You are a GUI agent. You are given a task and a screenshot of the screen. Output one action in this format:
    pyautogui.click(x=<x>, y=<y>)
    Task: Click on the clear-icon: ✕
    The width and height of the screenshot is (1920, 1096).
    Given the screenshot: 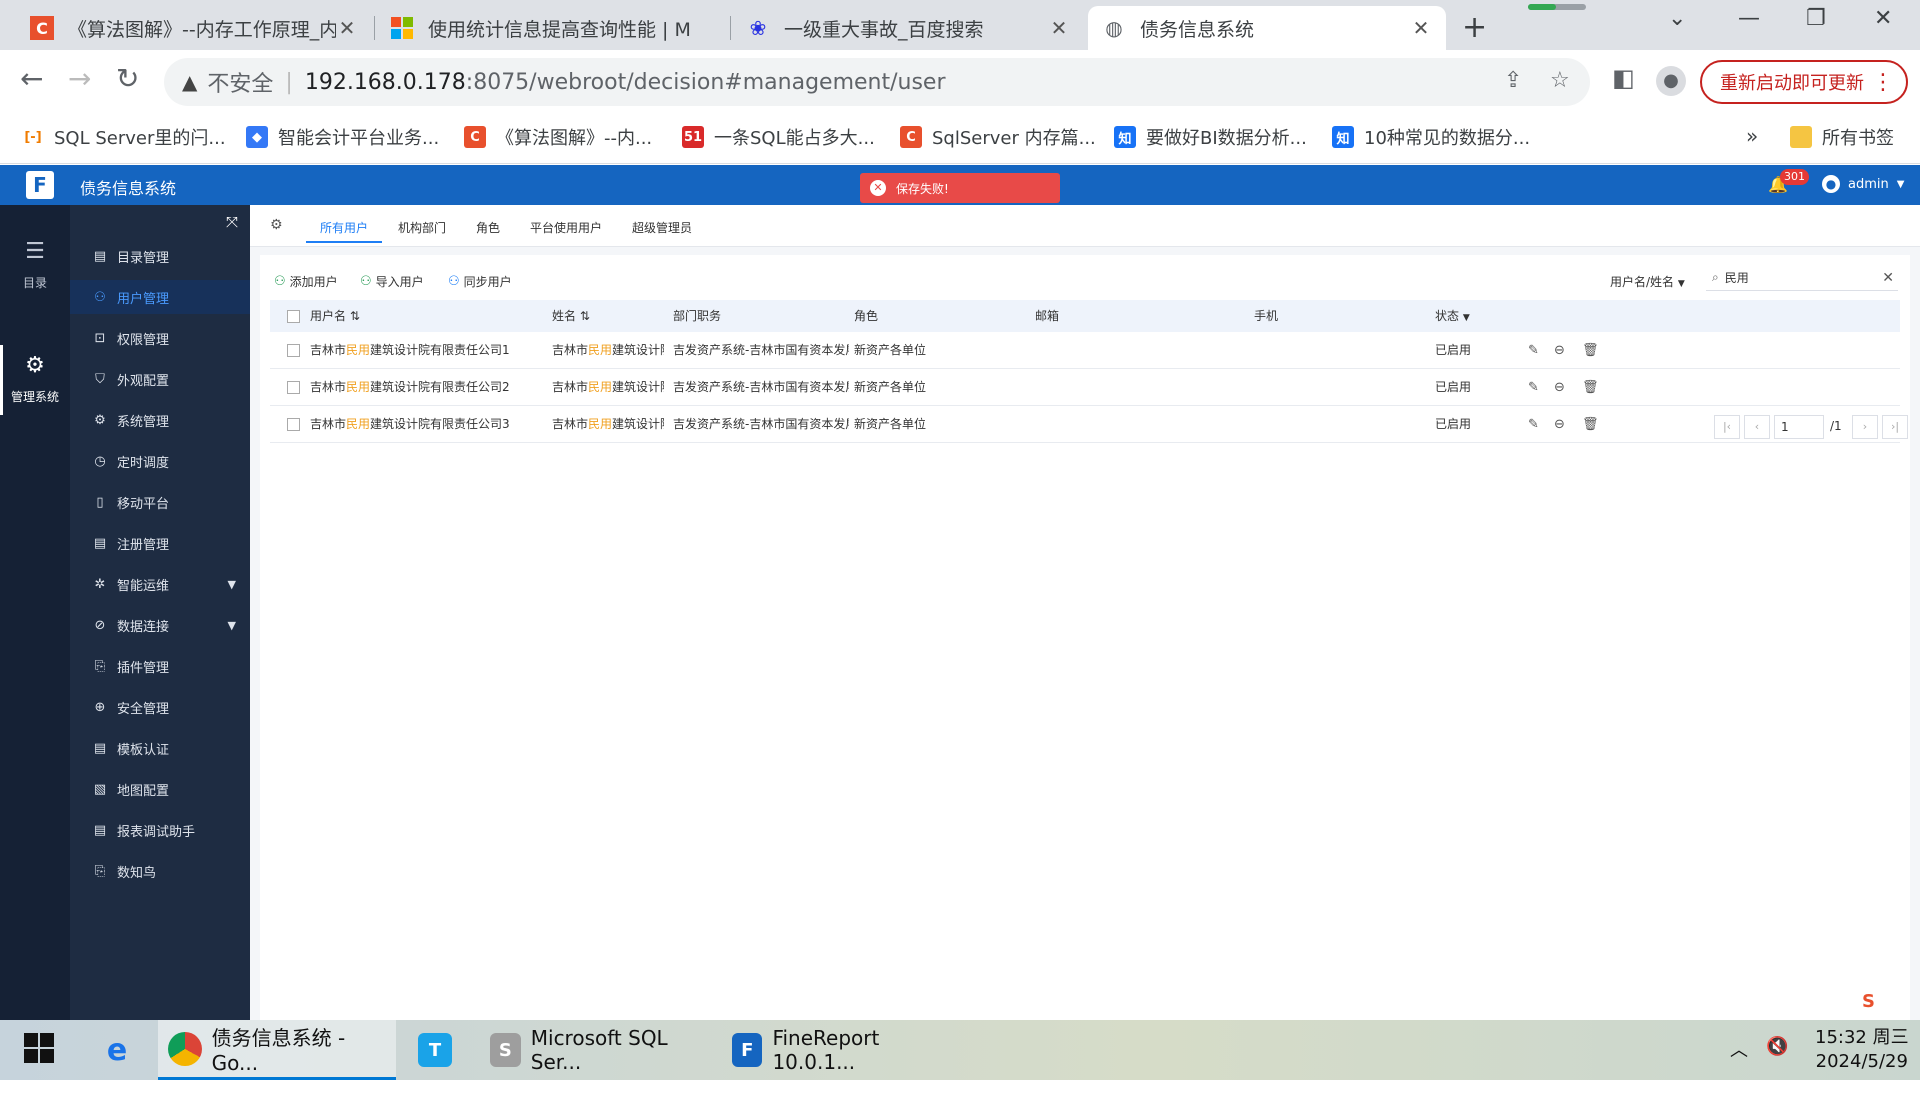 What is the action you would take?
    pyautogui.click(x=1888, y=278)
    